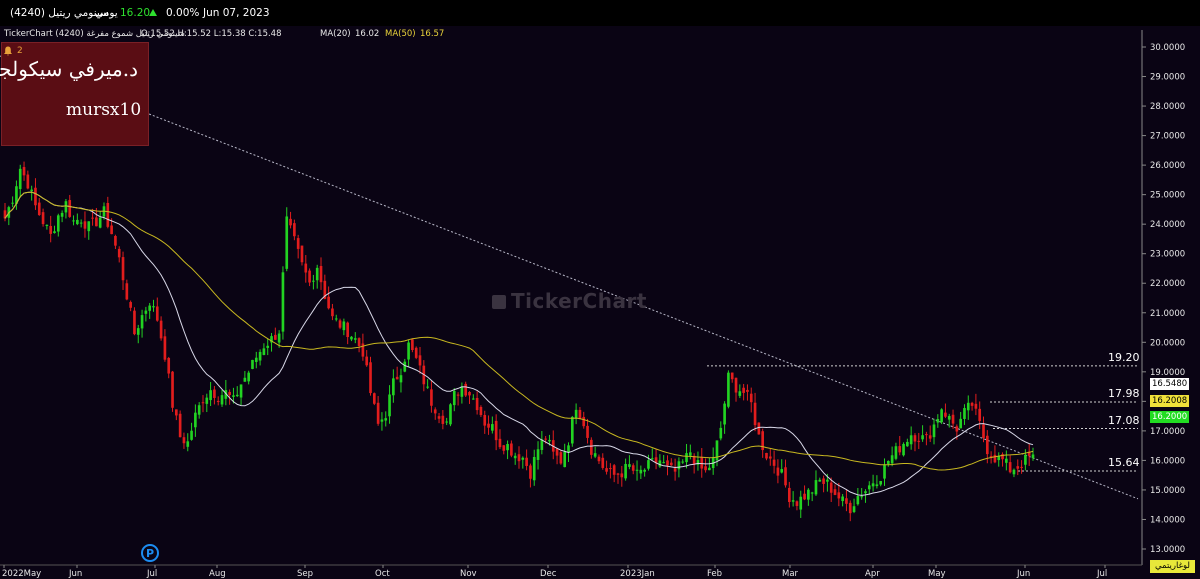 The width and height of the screenshot is (1200, 579). What do you see at coordinates (714, 574) in the screenshot?
I see `x-tick-label: Feb` at bounding box center [714, 574].